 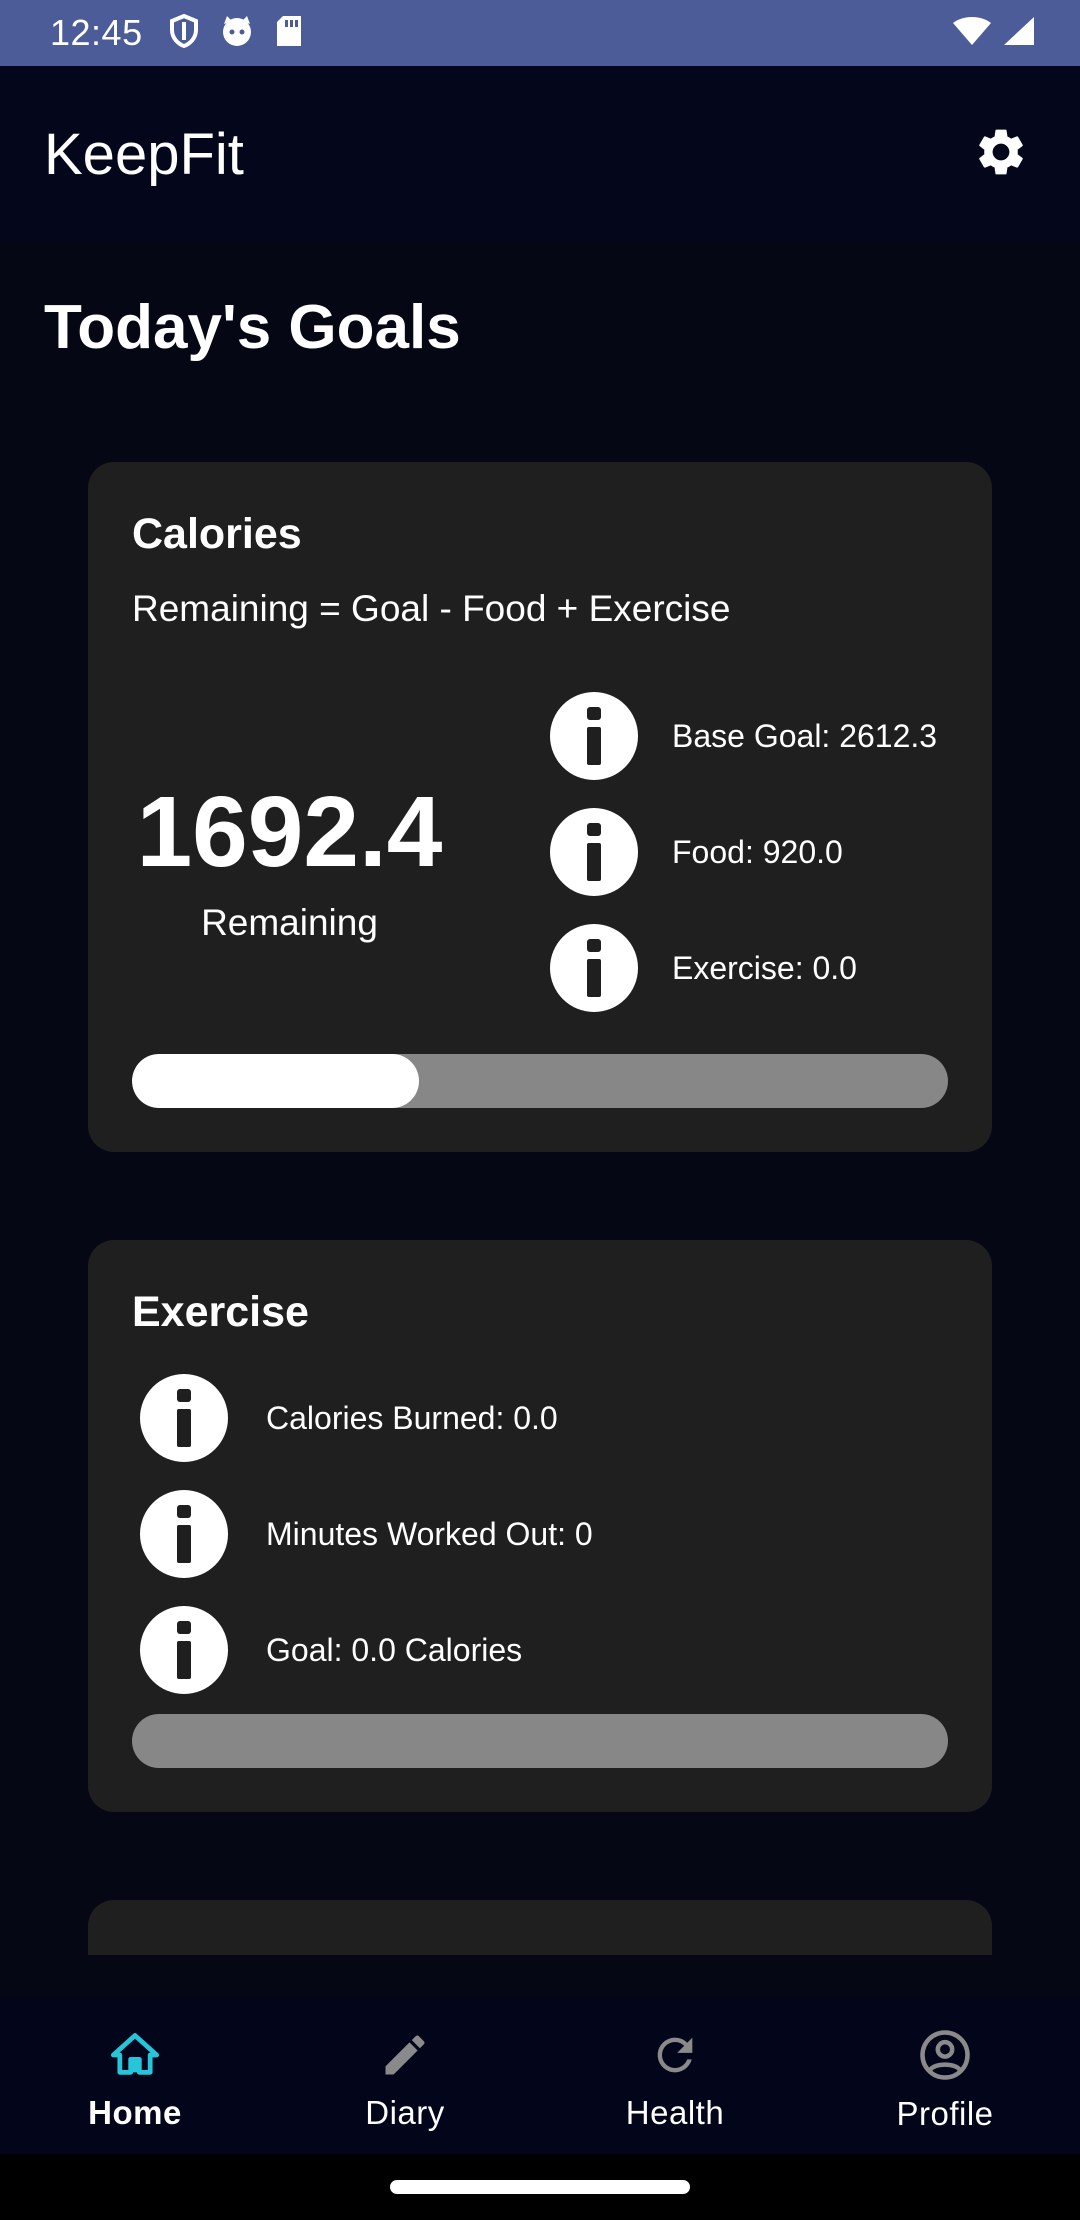 I want to click on food-row: Food: 920.0, so click(x=696, y=852).